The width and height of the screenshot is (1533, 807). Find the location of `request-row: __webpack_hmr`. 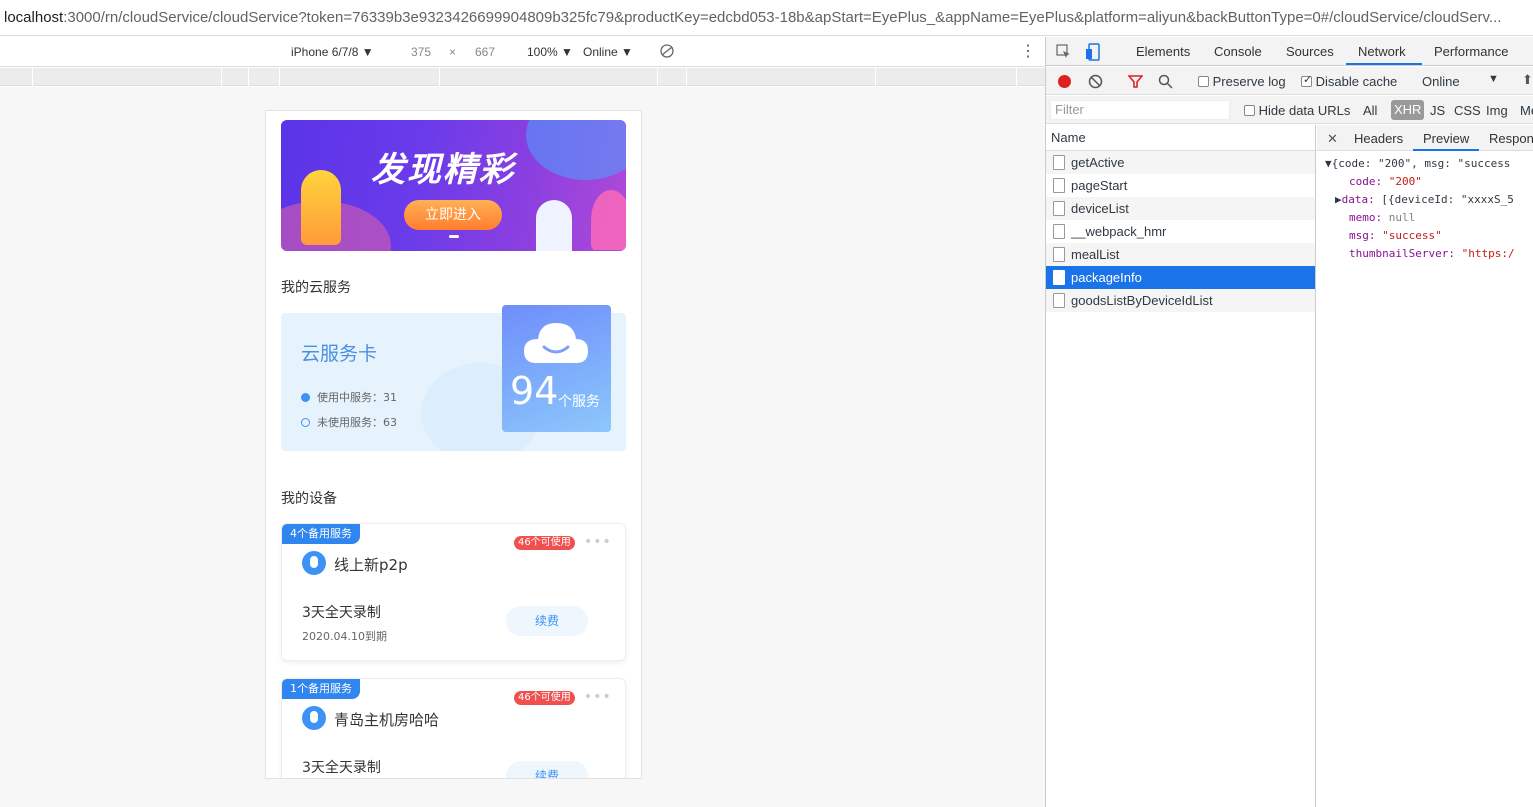

request-row: __webpack_hmr is located at coordinates (1180, 231).